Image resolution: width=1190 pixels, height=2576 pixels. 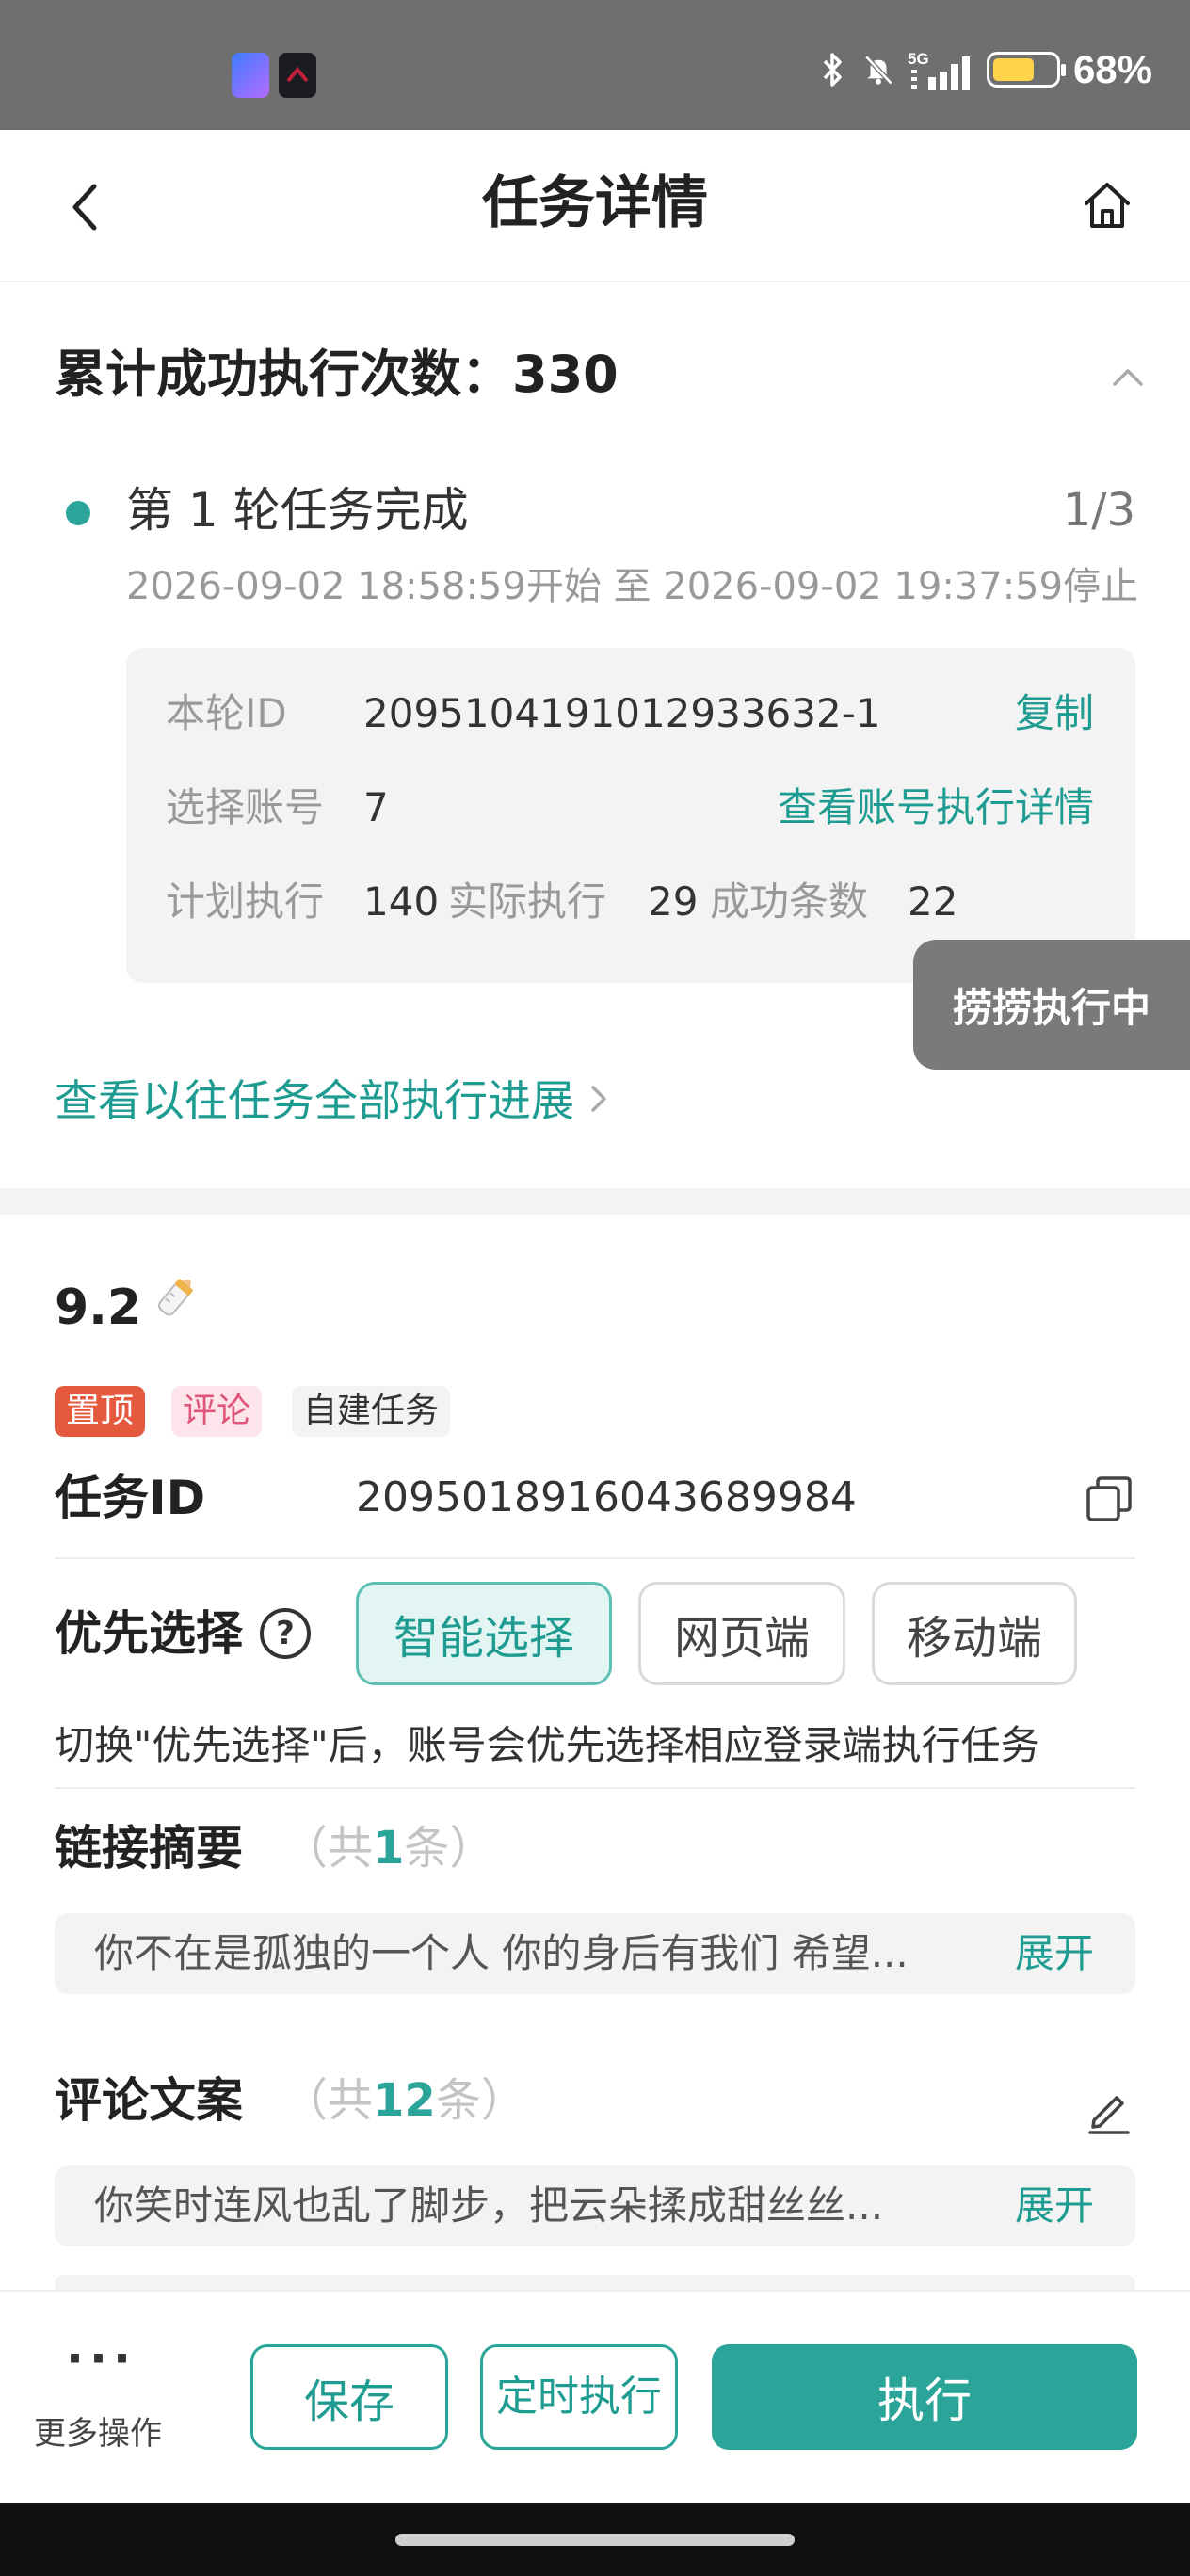 I want to click on link-summary-expand-button: 展开, so click(x=1054, y=1953).